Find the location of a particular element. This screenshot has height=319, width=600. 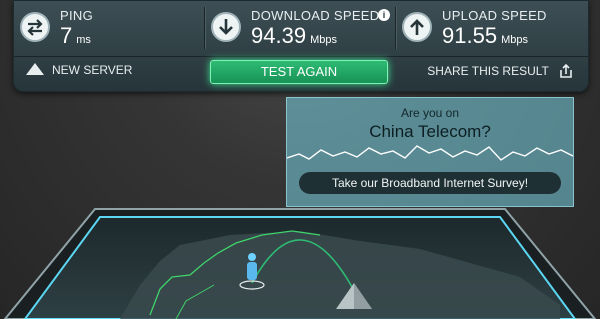

action-bar: NEW SERVER TEST AGAIN SHARE THIS RESULT is located at coordinates (301, 71).